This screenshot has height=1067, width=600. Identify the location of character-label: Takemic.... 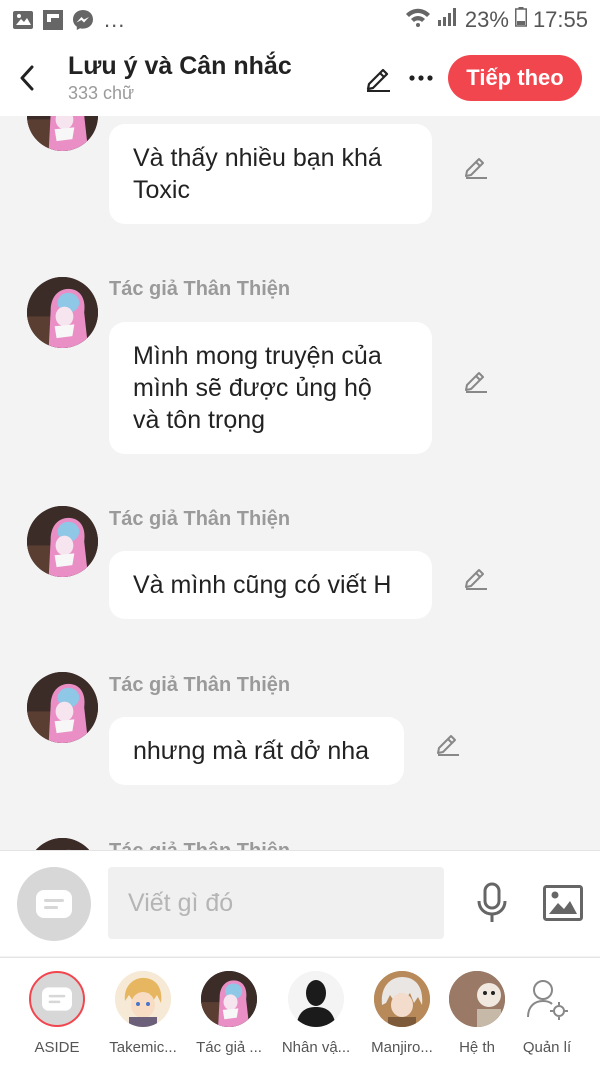
(143, 1047).